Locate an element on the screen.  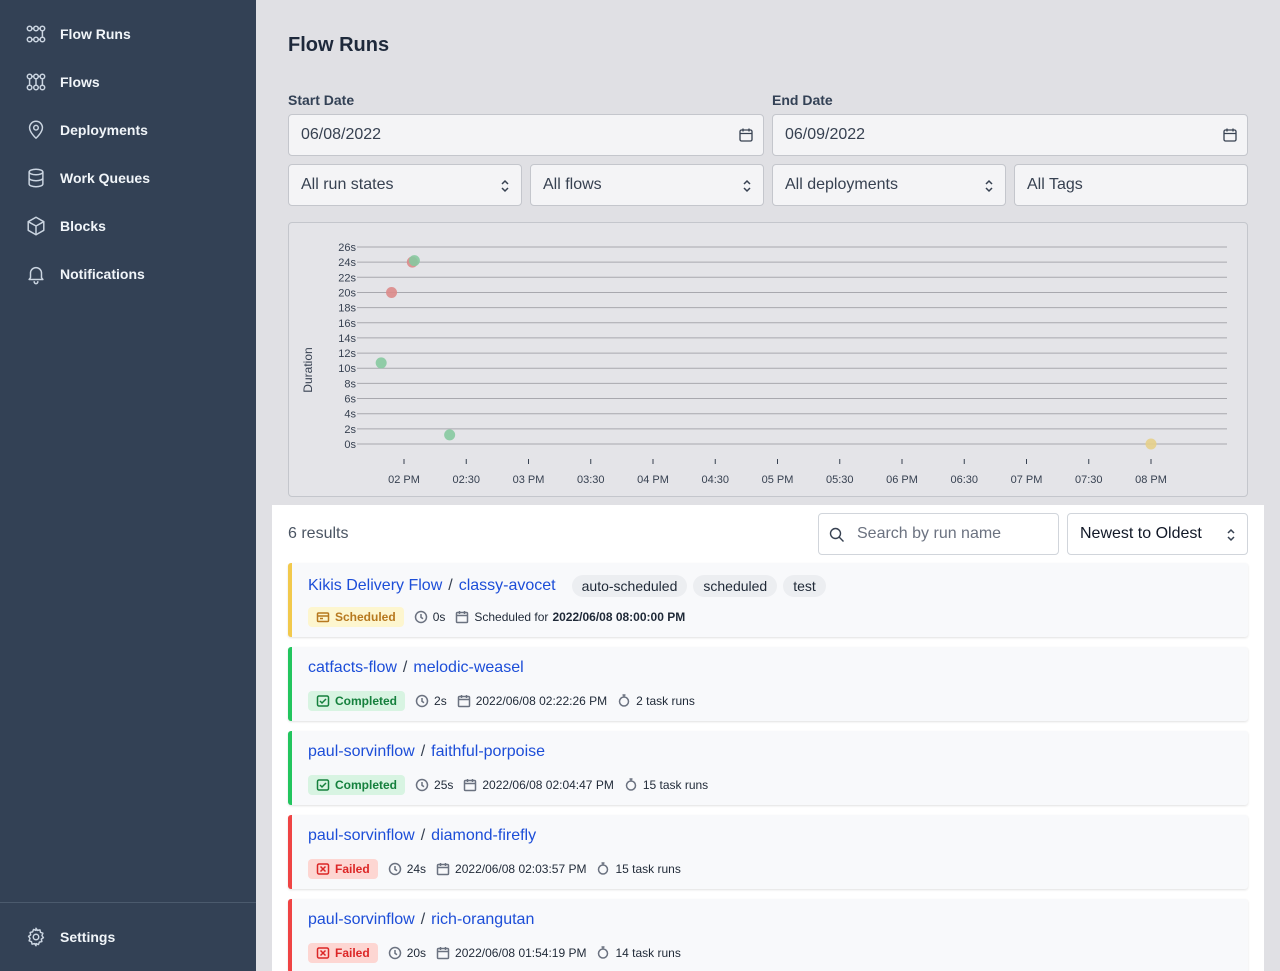
state-badge: Scheduled is located at coordinates (356, 617).